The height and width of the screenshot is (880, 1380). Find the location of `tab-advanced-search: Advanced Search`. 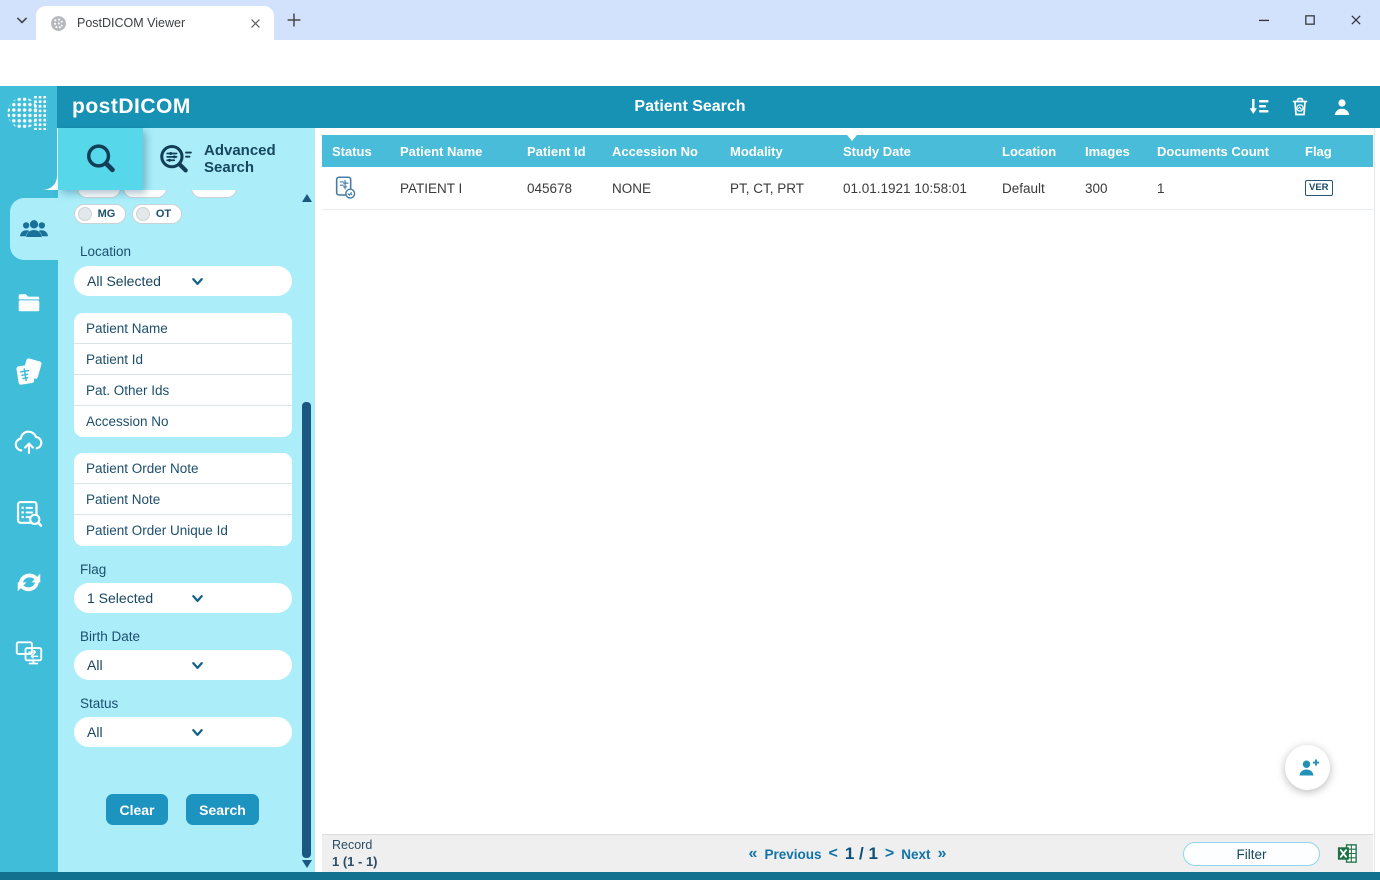

tab-advanced-search: Advanced Search is located at coordinates (229, 159).